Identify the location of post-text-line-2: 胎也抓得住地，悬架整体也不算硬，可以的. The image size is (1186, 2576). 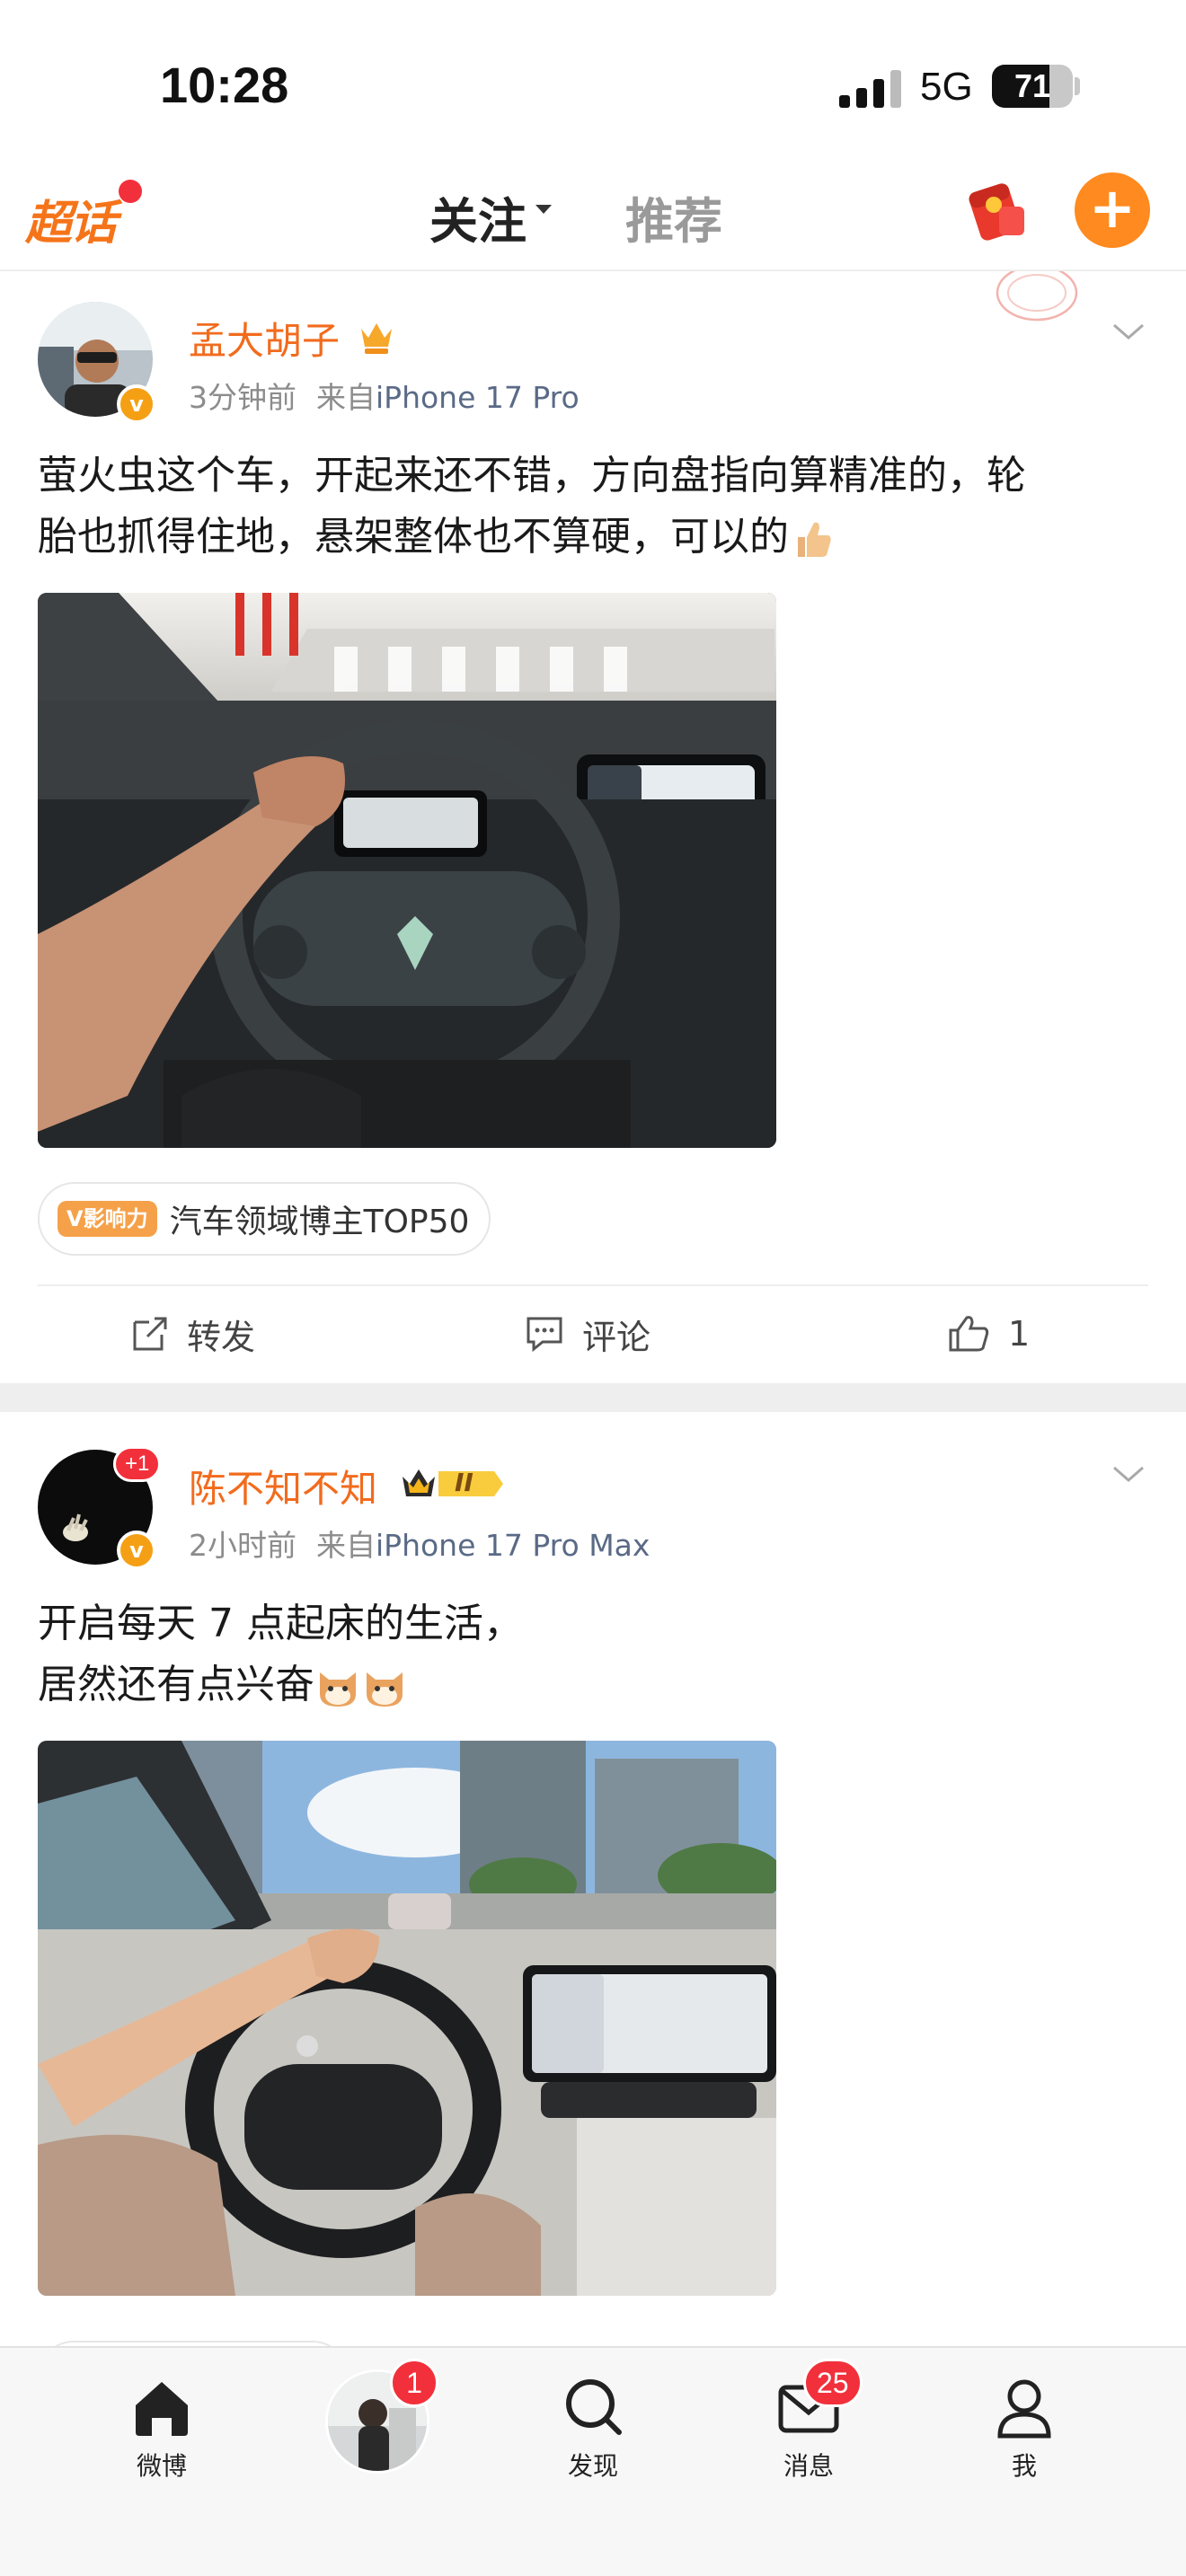
(595, 537).